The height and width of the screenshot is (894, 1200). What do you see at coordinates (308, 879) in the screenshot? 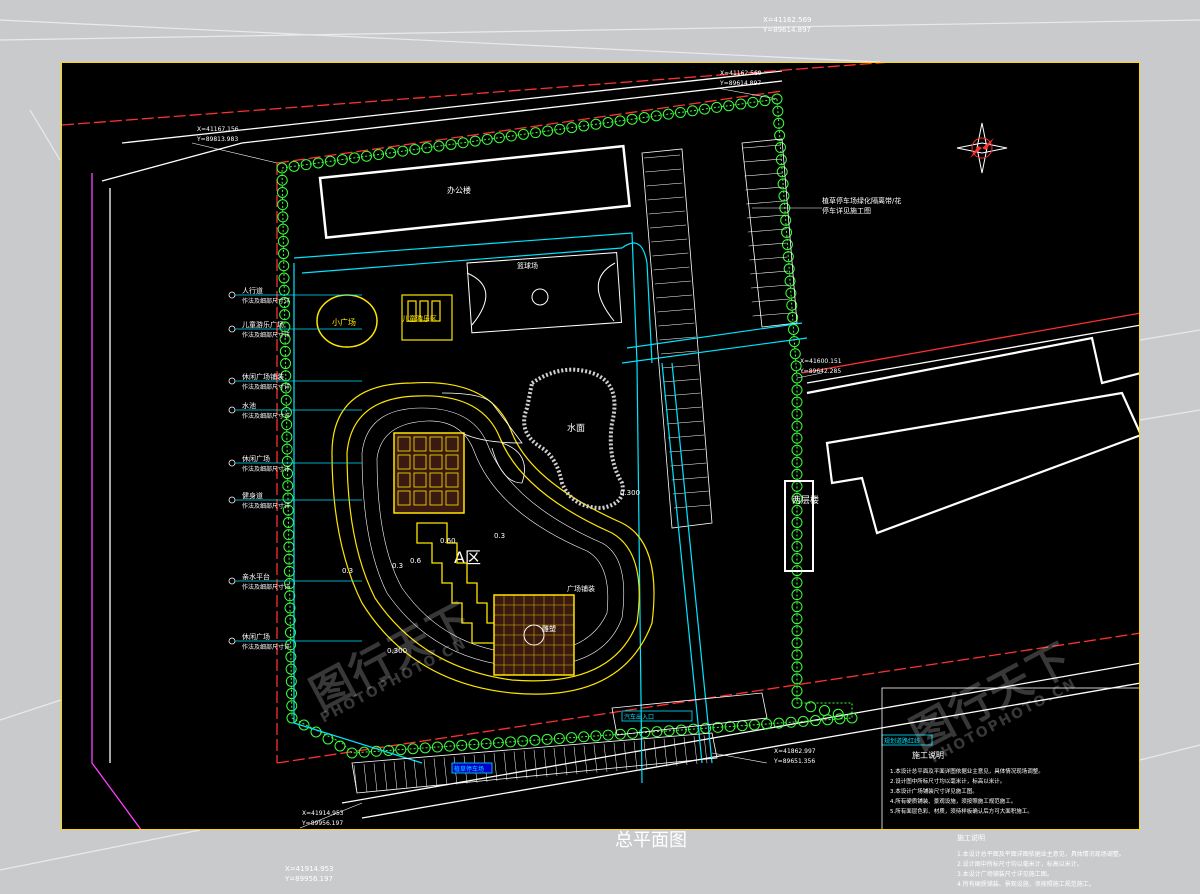
I see `outer-coord-4: Y=89956.197` at bounding box center [308, 879].